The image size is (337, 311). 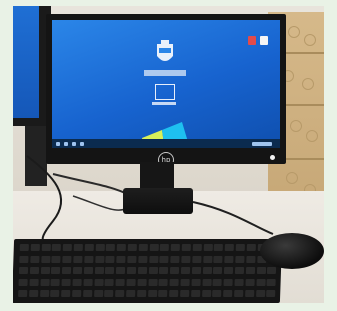 What do you see at coordinates (165, 50) in the screenshot?
I see `crest-icon` at bounding box center [165, 50].